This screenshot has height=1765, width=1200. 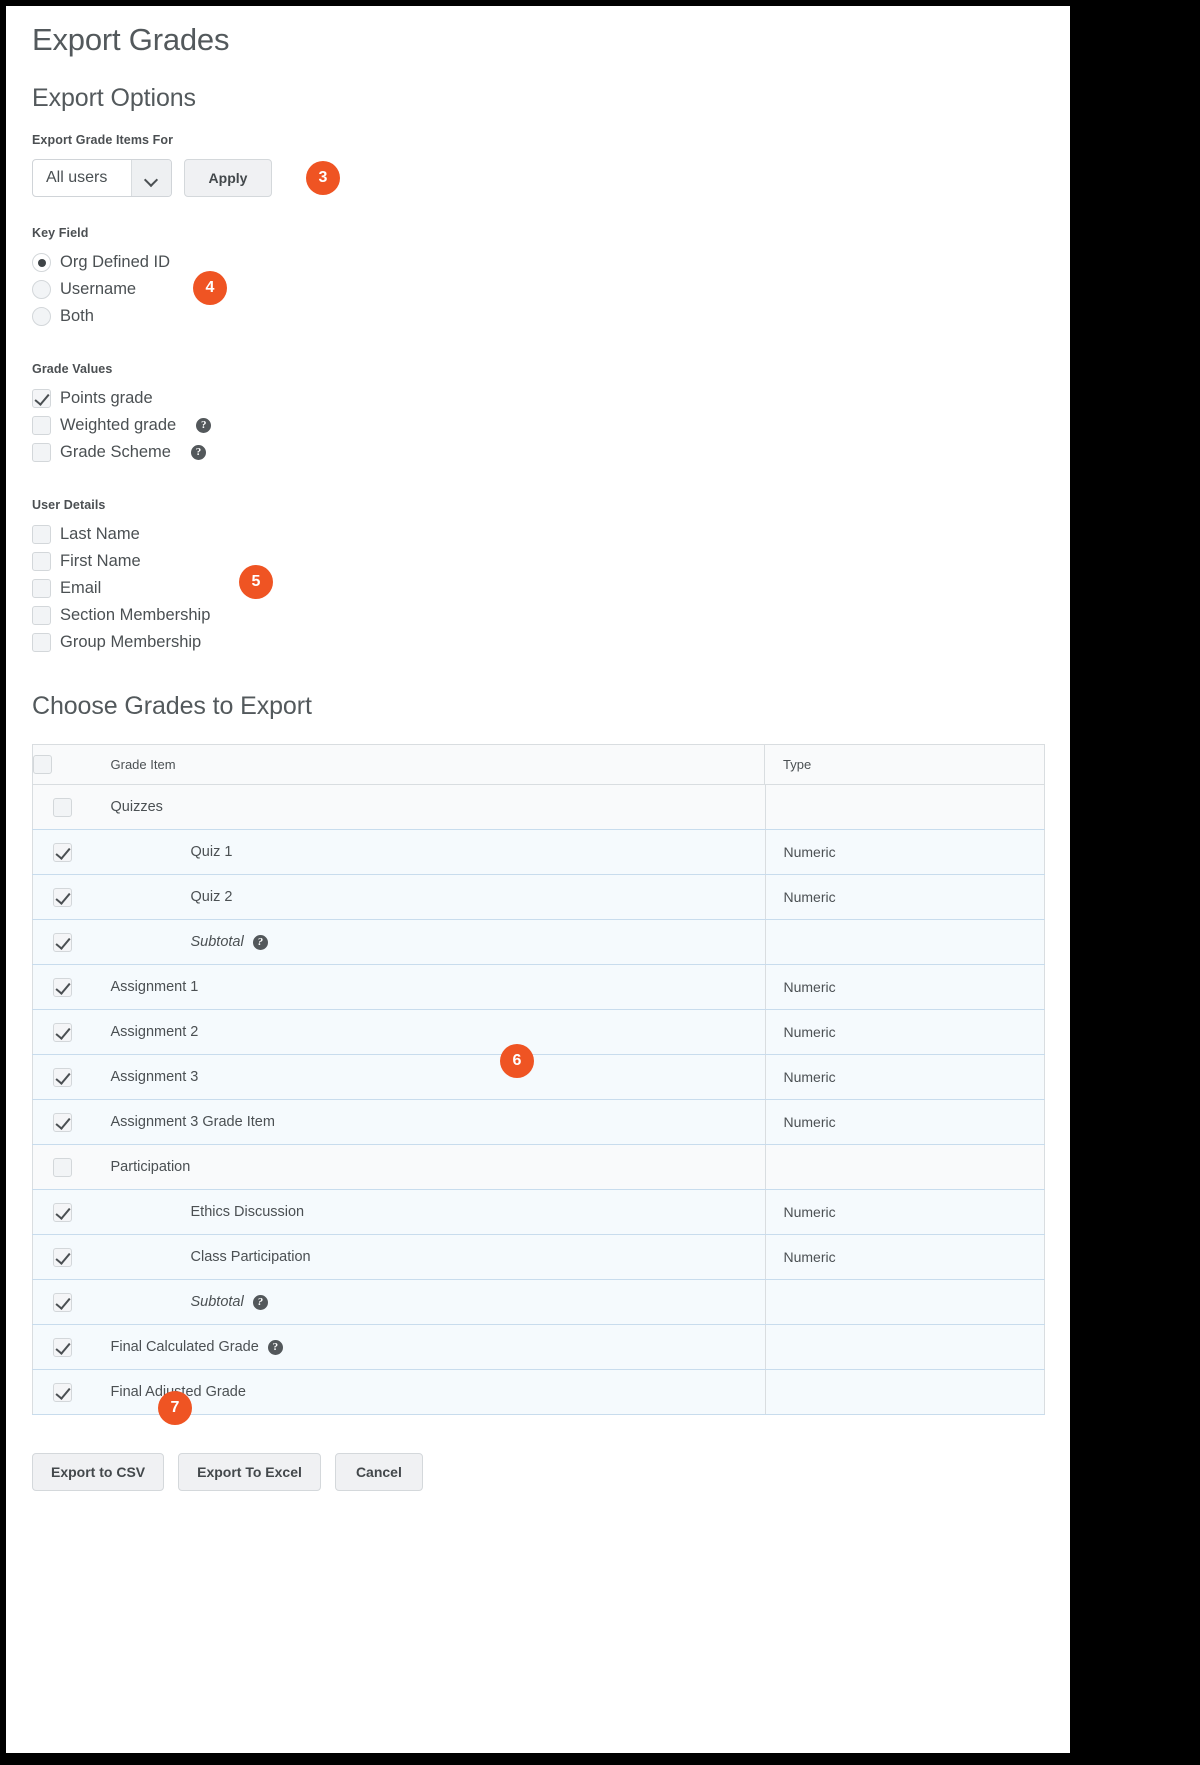 What do you see at coordinates (154, 1077) in the screenshot?
I see `grade-item-name: Assignment 3` at bounding box center [154, 1077].